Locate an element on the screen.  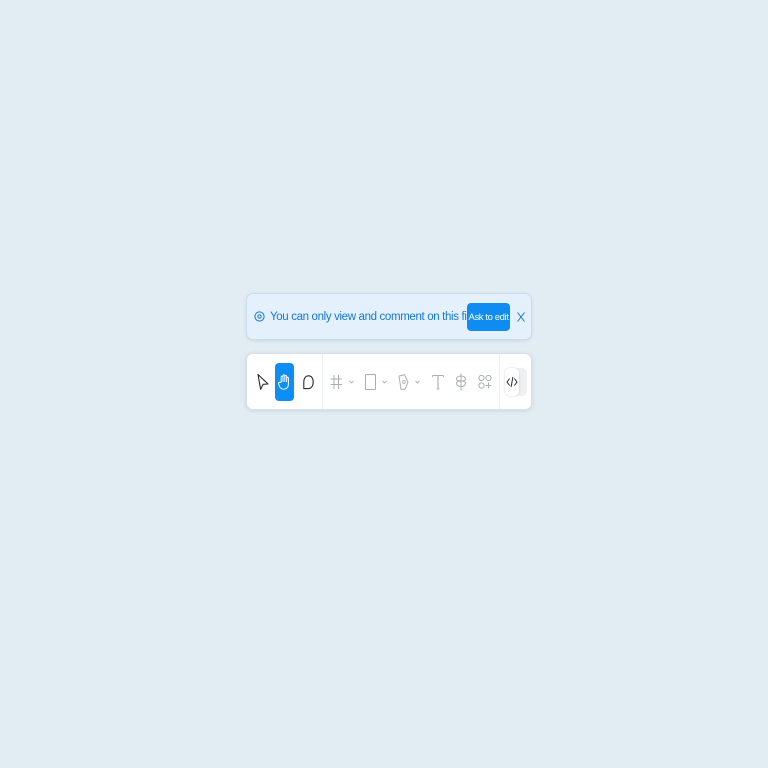
comment-tool is located at coordinates (308, 382).